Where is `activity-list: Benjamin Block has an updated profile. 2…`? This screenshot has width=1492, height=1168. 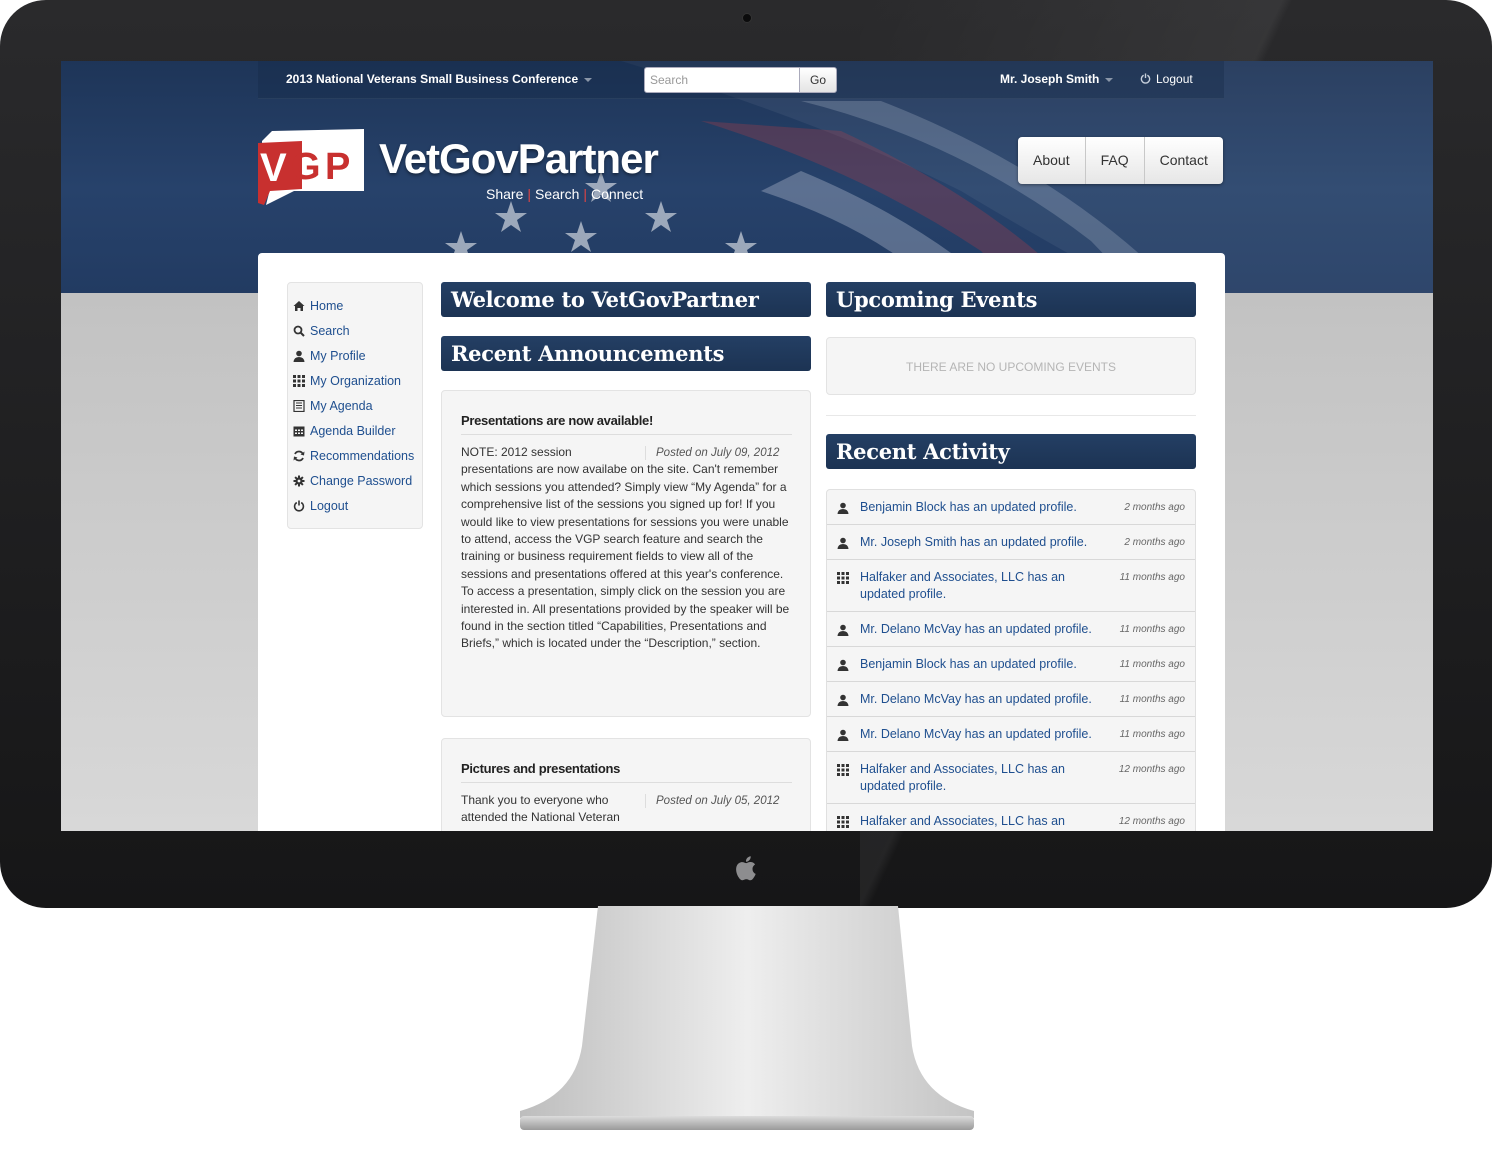
activity-list: Benjamin Block has an updated profile. 2… is located at coordinates (1011, 660).